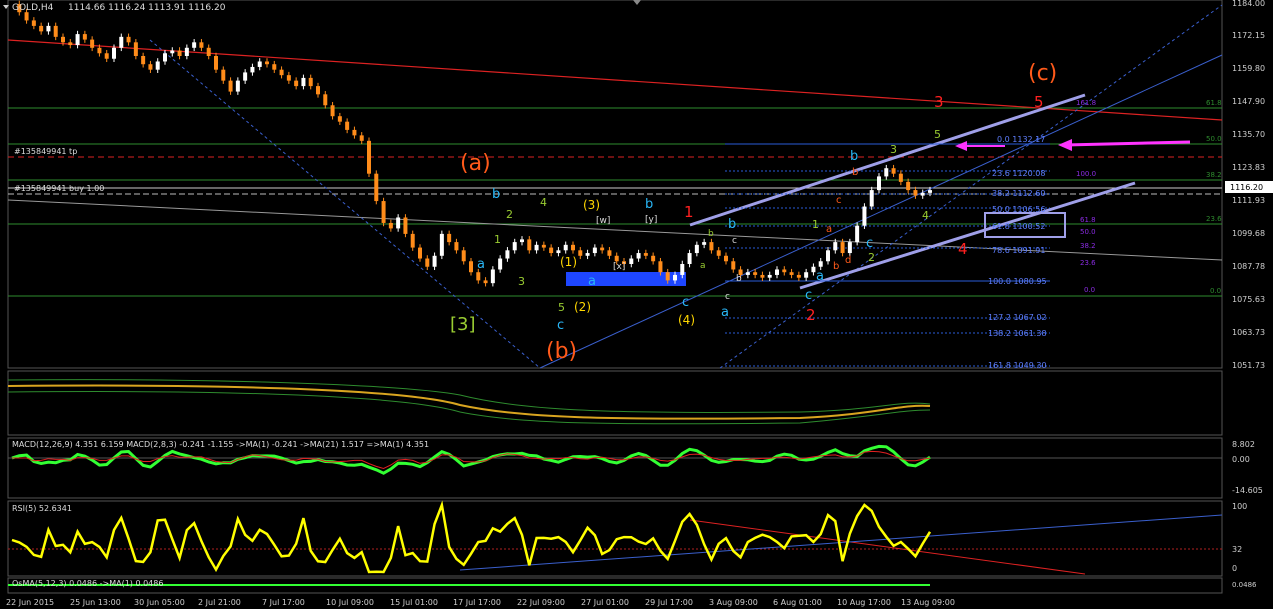 The width and height of the screenshot is (1273, 609). What do you see at coordinates (1239, 537) in the screenshot?
I see `rsi-axis: 100 32 0` at bounding box center [1239, 537].